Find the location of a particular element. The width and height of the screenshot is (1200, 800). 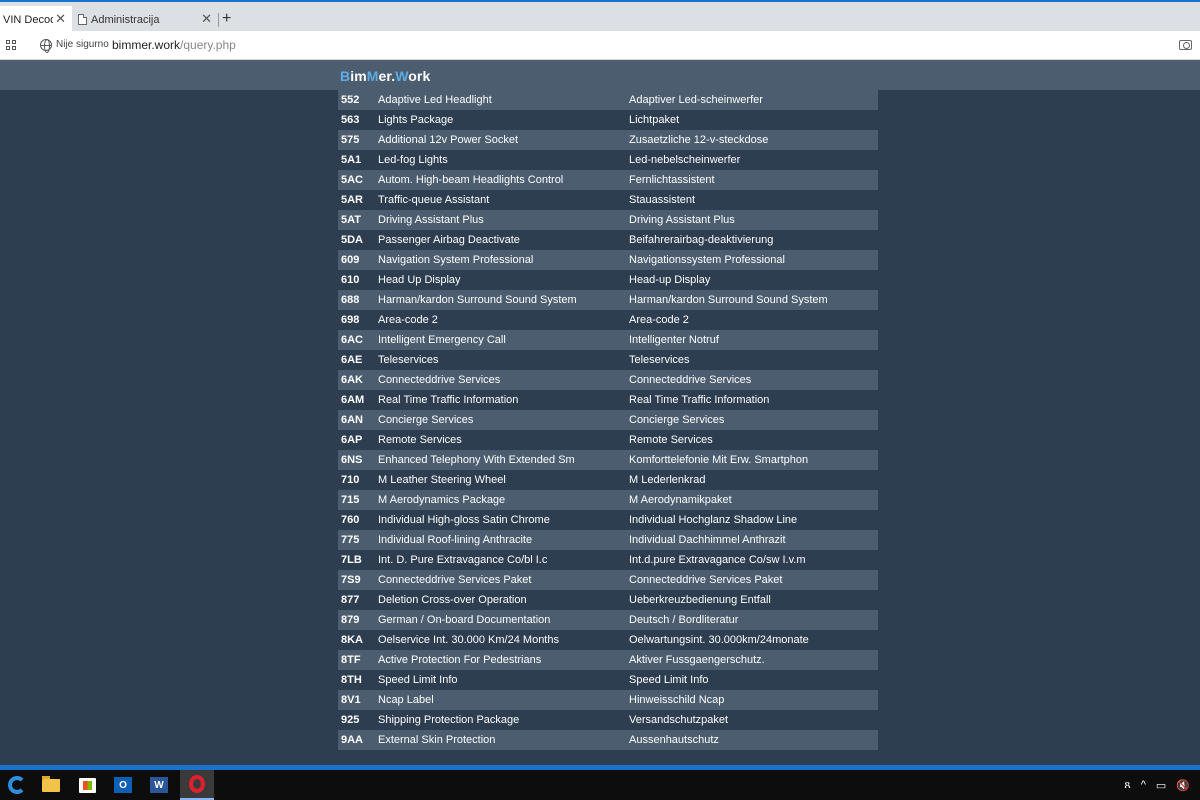

option-name-de: Area-code 2 is located at coordinates (659, 320).